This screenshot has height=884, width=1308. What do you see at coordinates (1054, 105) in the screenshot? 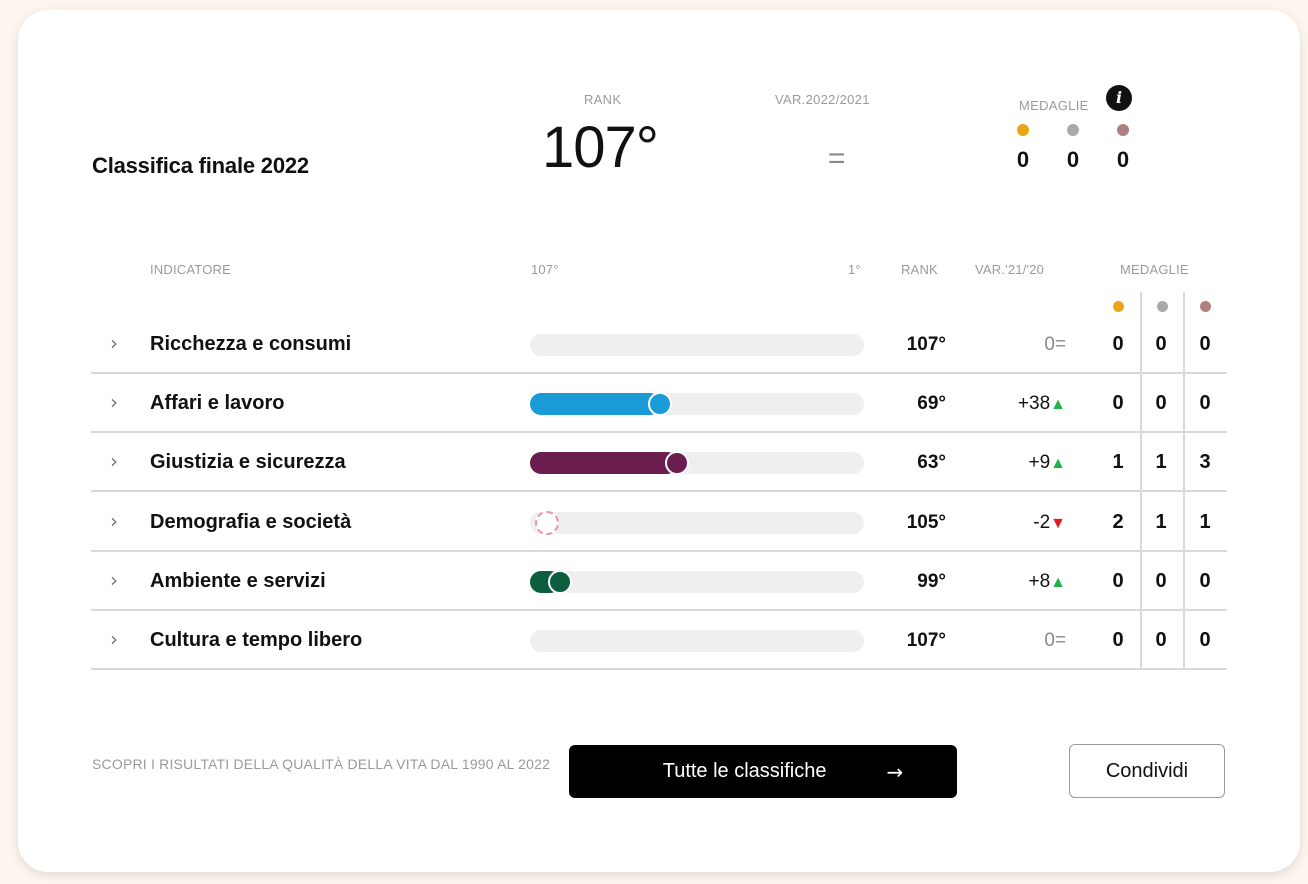
I see `medals-label: MEDAGLIE` at bounding box center [1054, 105].